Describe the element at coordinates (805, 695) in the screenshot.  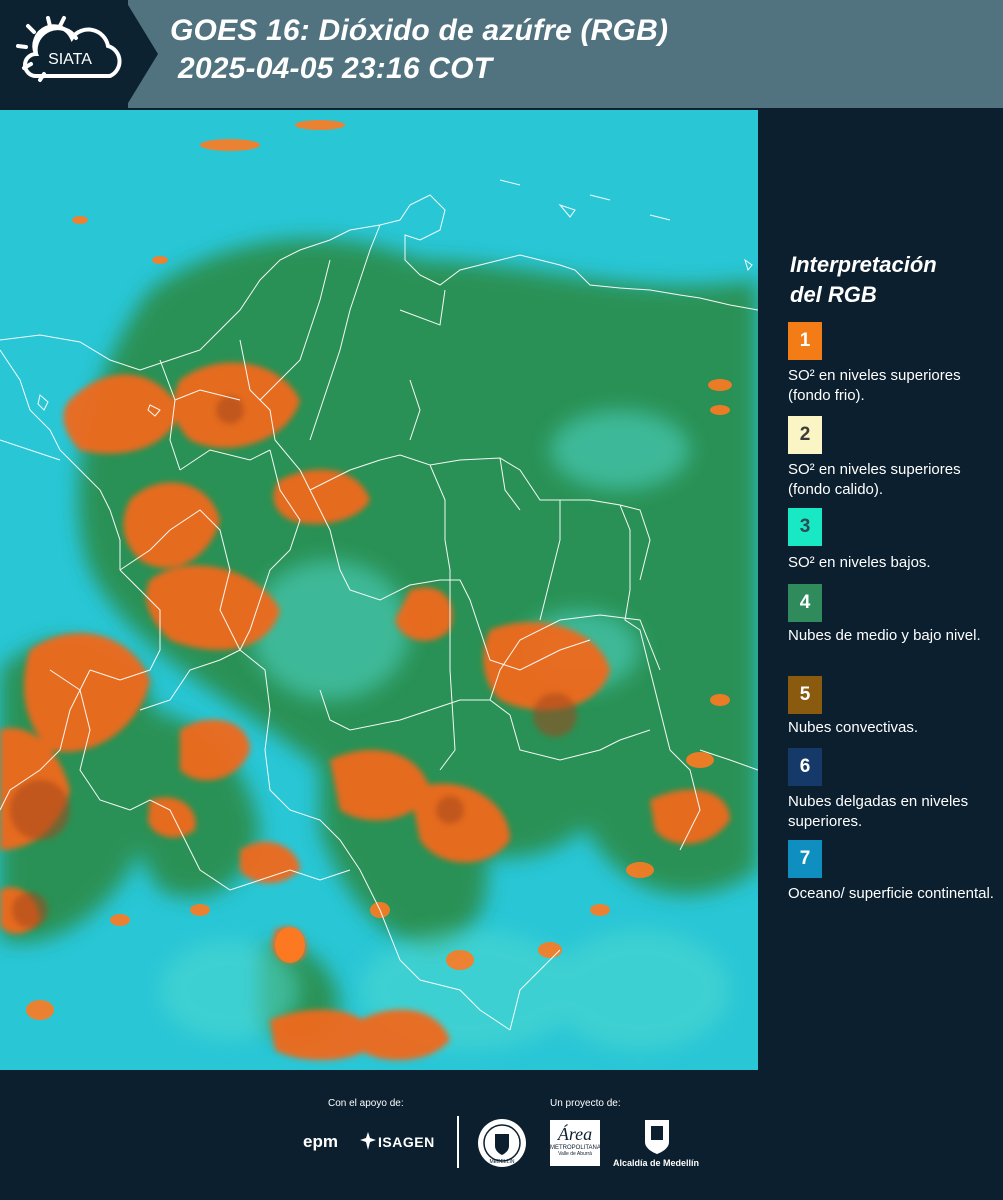
I see `legend-swatch-5: 5` at that location.